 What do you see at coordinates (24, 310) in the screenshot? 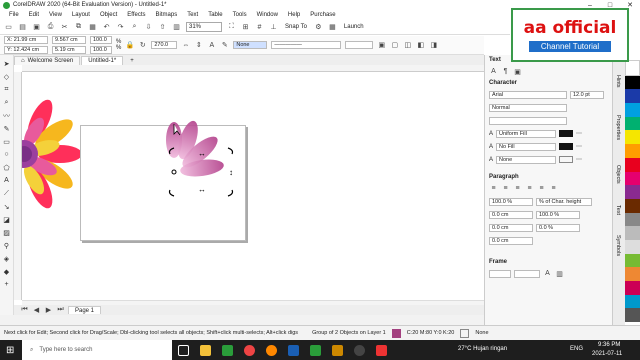
I see `first-page-icon: ⏮` at bounding box center [24, 310].